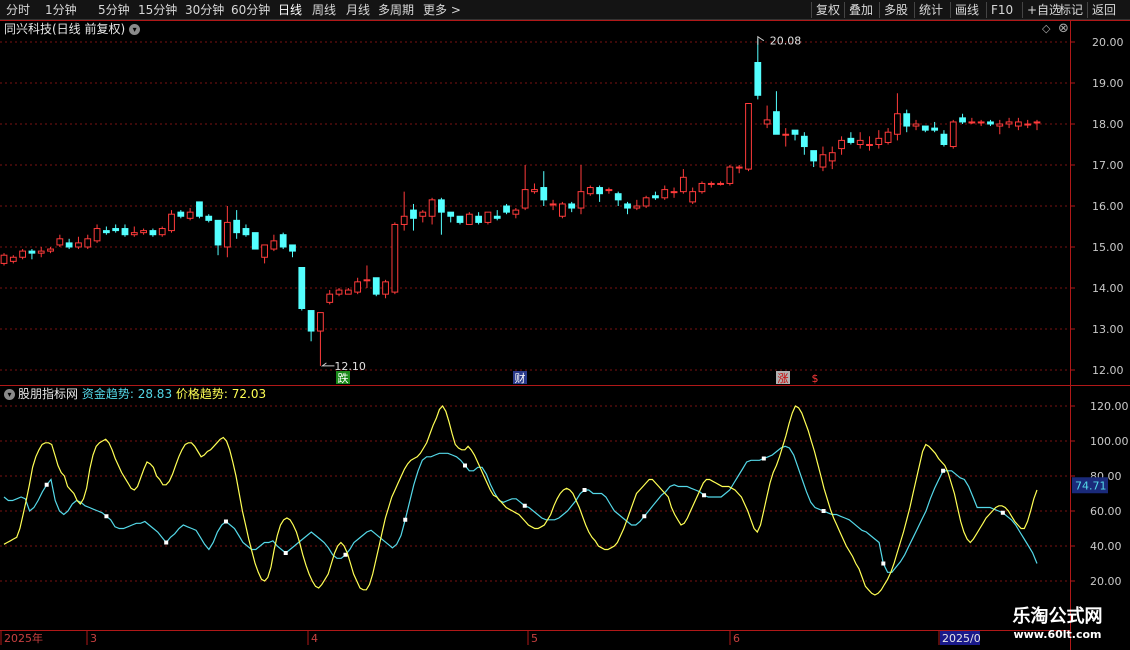  What do you see at coordinates (1108, 370) in the screenshot?
I see `price-tick-label: 12.00` at bounding box center [1108, 370].